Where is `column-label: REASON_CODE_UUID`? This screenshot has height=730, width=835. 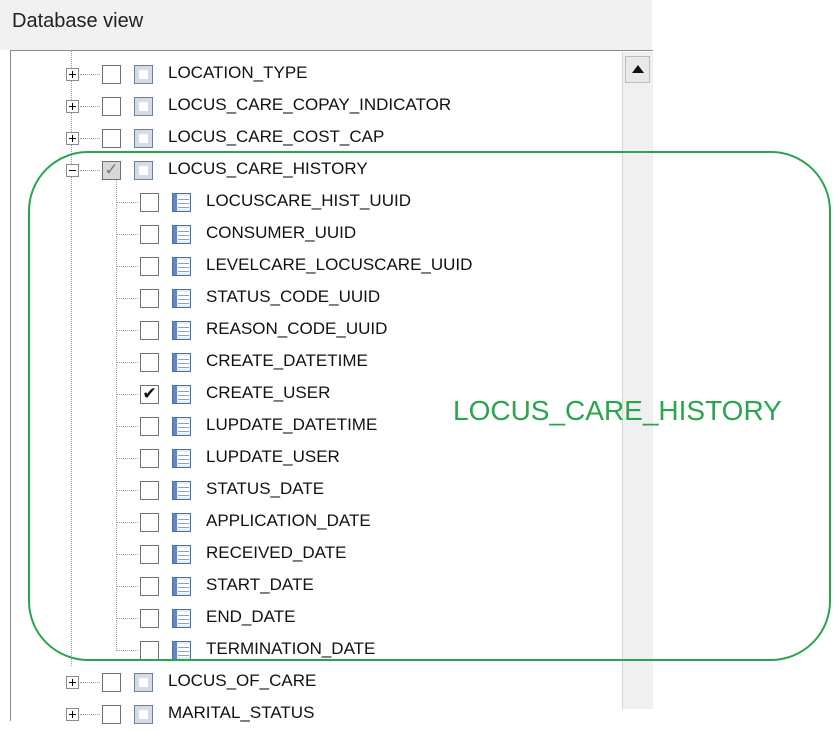
column-label: REASON_CODE_UUID is located at coordinates (297, 328).